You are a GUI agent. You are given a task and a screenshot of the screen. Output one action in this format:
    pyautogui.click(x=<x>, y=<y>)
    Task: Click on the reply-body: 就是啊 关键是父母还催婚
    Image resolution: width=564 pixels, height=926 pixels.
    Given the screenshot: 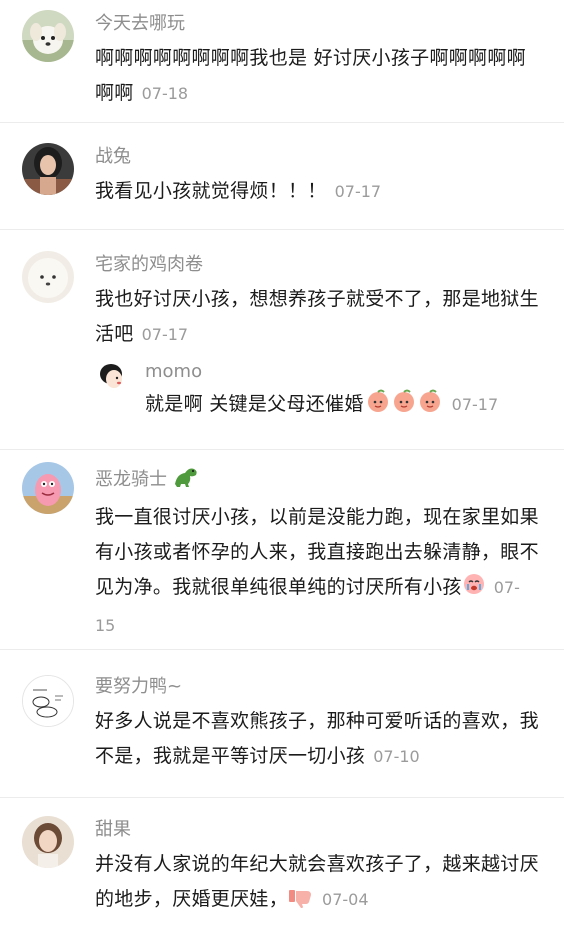 What is the action you would take?
    pyautogui.click(x=254, y=404)
    